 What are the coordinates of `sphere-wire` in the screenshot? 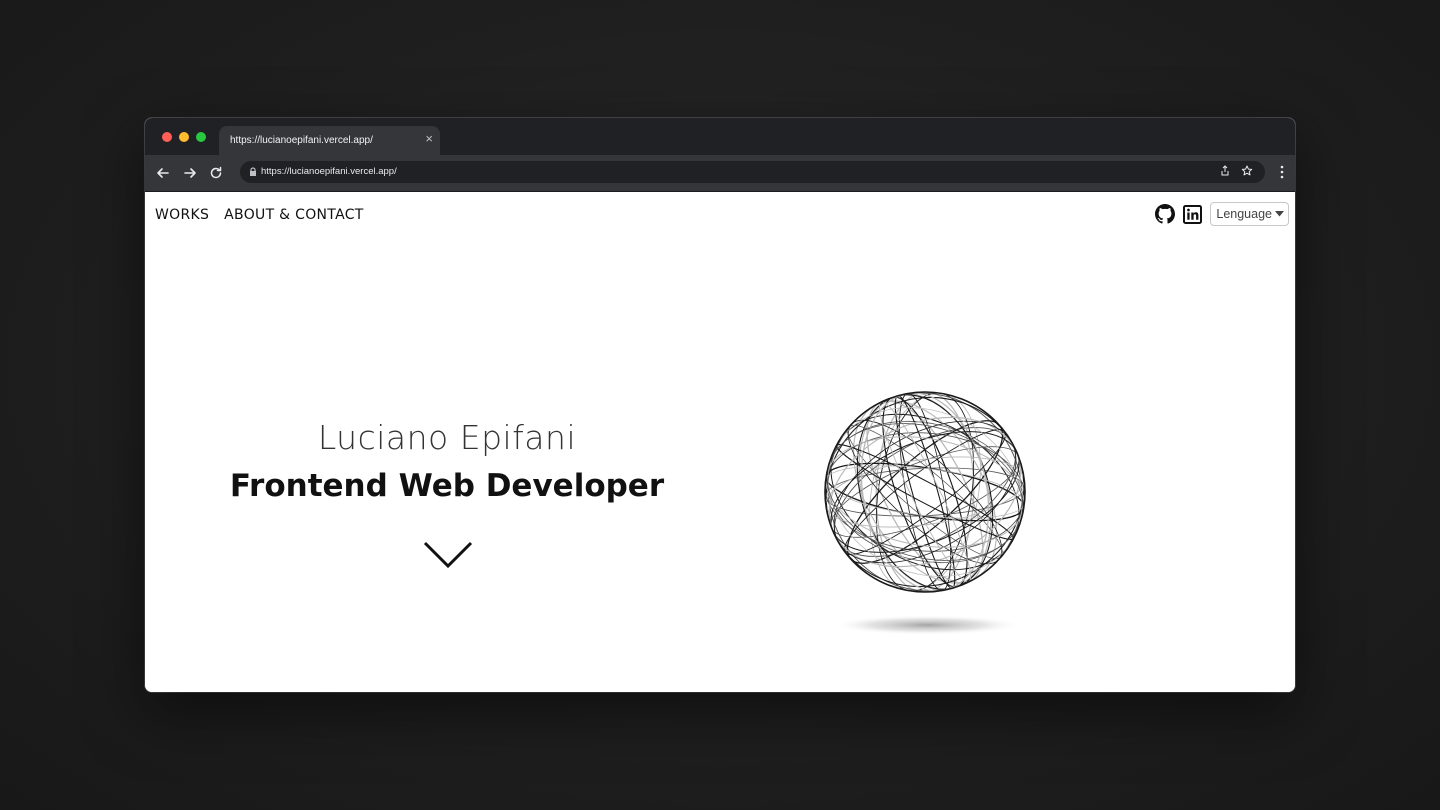 It's located at (925, 492).